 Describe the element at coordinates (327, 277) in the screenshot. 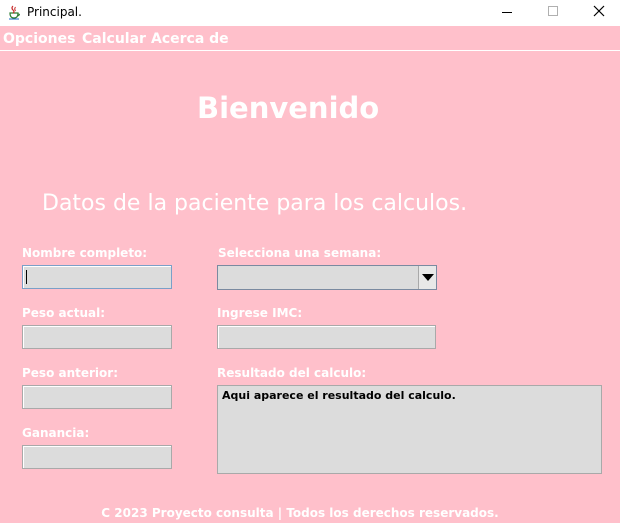

I see `semana-dropdown` at that location.